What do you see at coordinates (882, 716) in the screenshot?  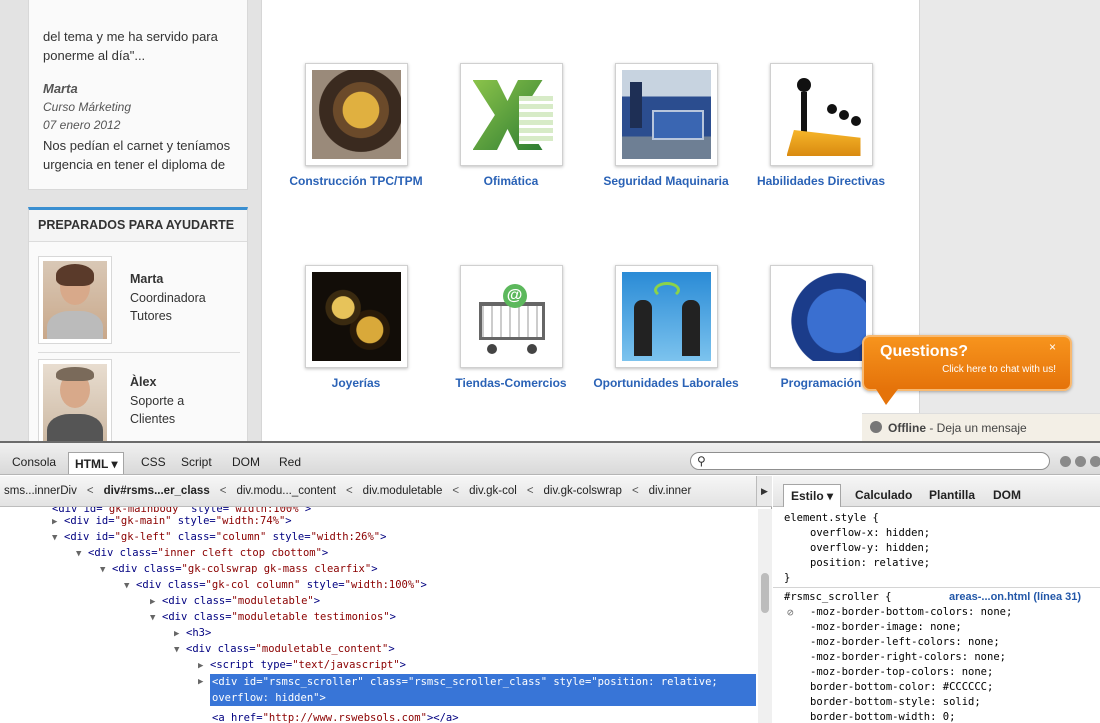 I see `css-property: border-bottom-width: 0;` at bounding box center [882, 716].